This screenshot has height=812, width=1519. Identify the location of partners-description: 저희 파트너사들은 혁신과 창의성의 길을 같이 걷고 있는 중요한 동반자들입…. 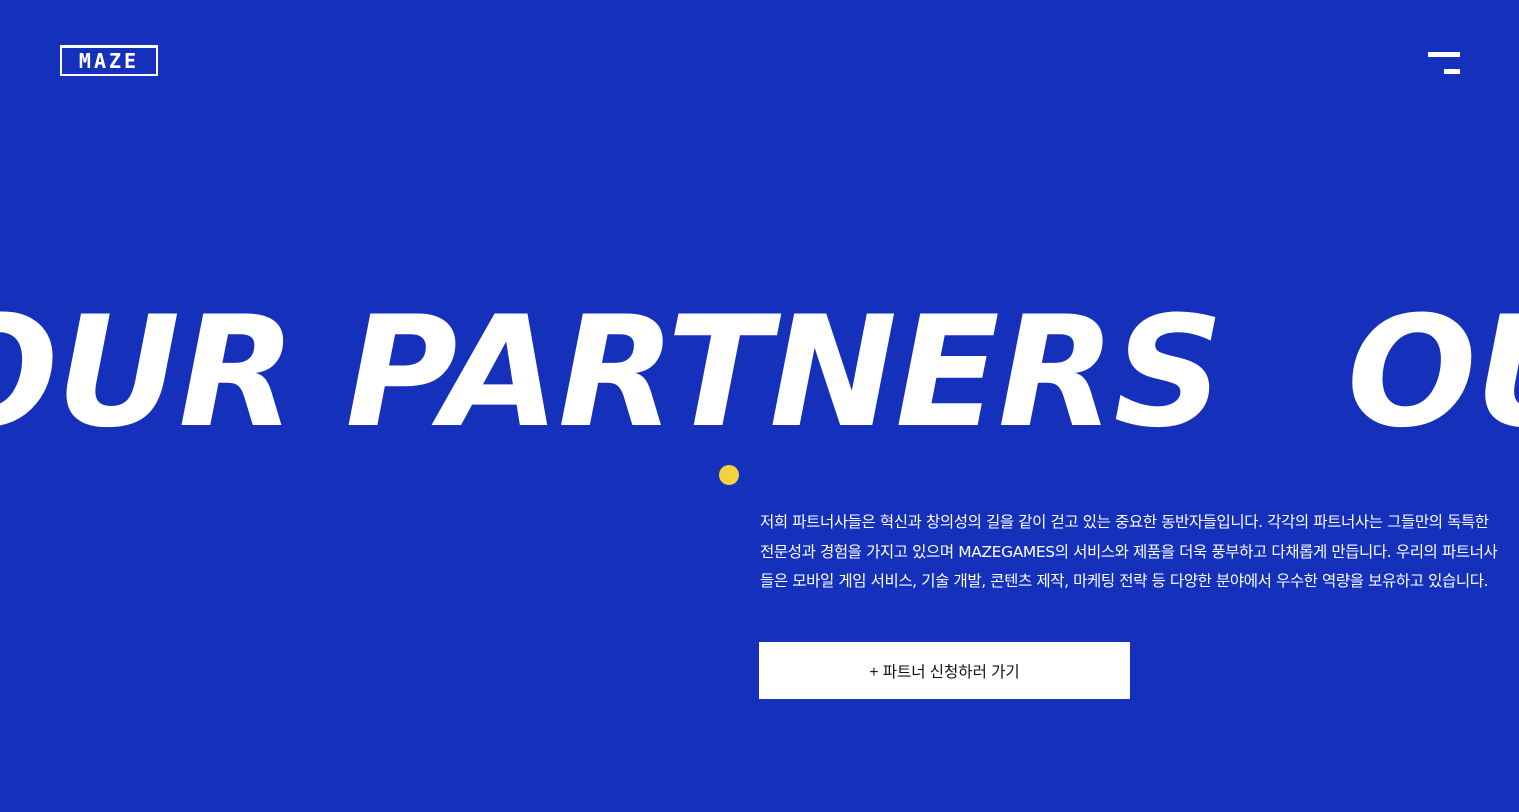
(1129, 551).